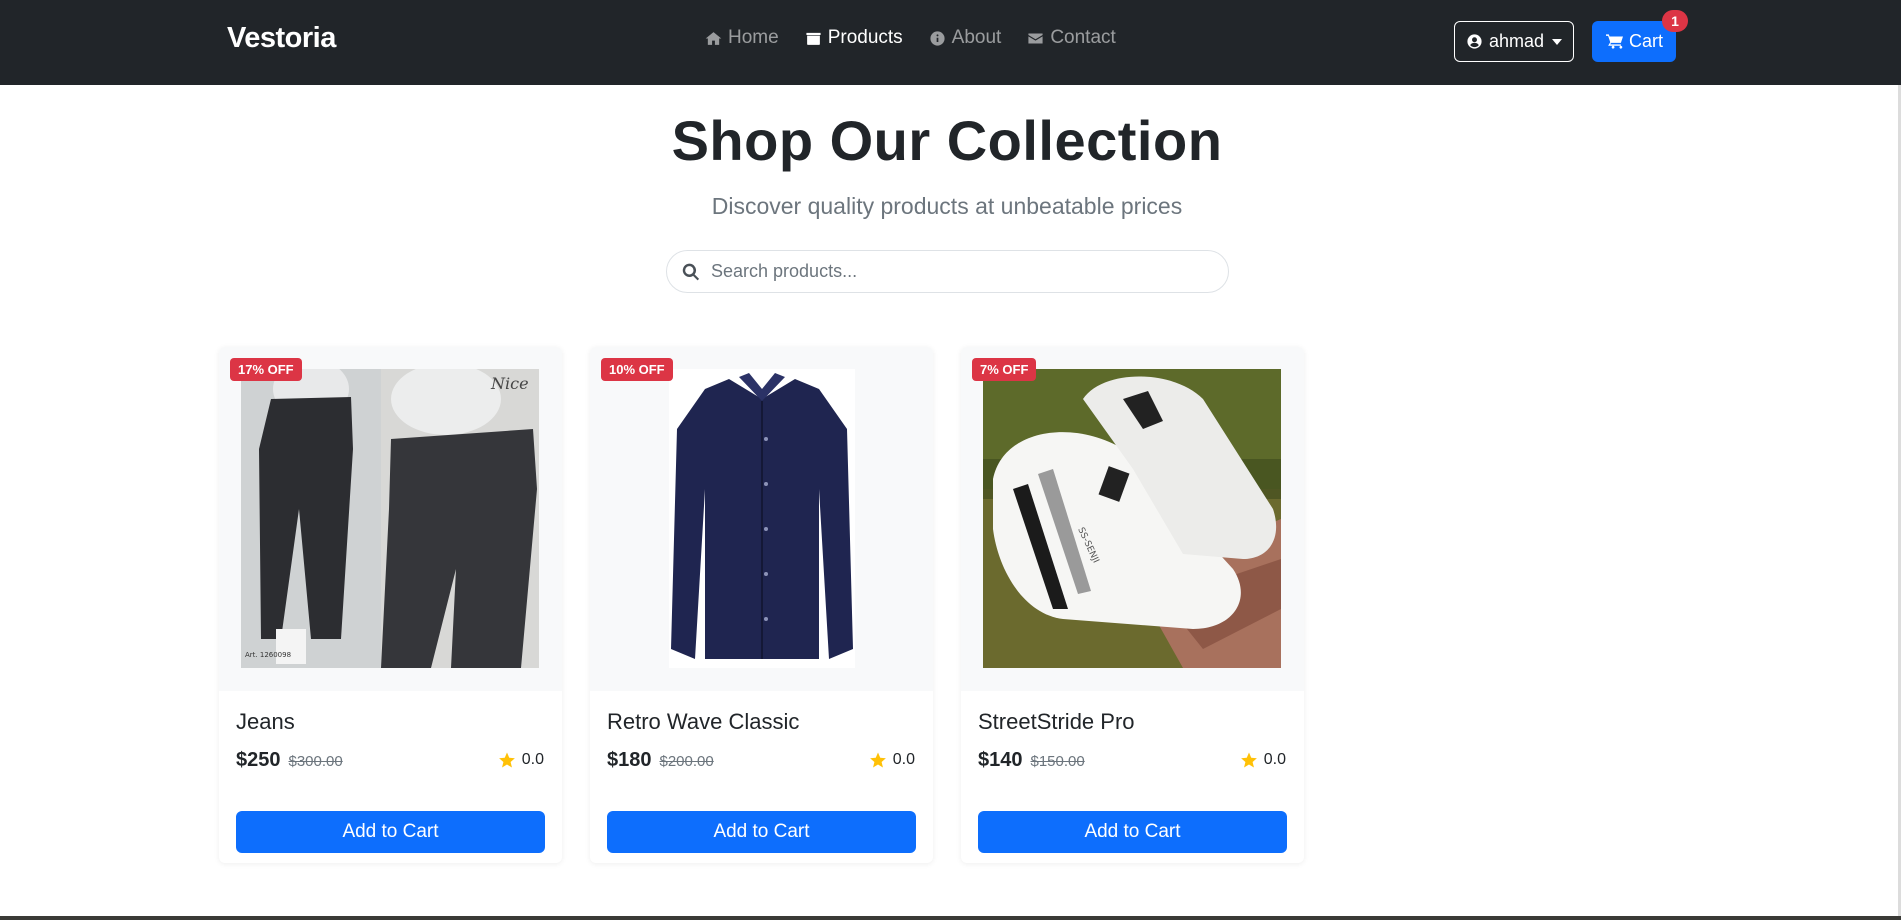 The width and height of the screenshot is (1901, 920). I want to click on product-name: Retro Wave Classic, so click(703, 722).